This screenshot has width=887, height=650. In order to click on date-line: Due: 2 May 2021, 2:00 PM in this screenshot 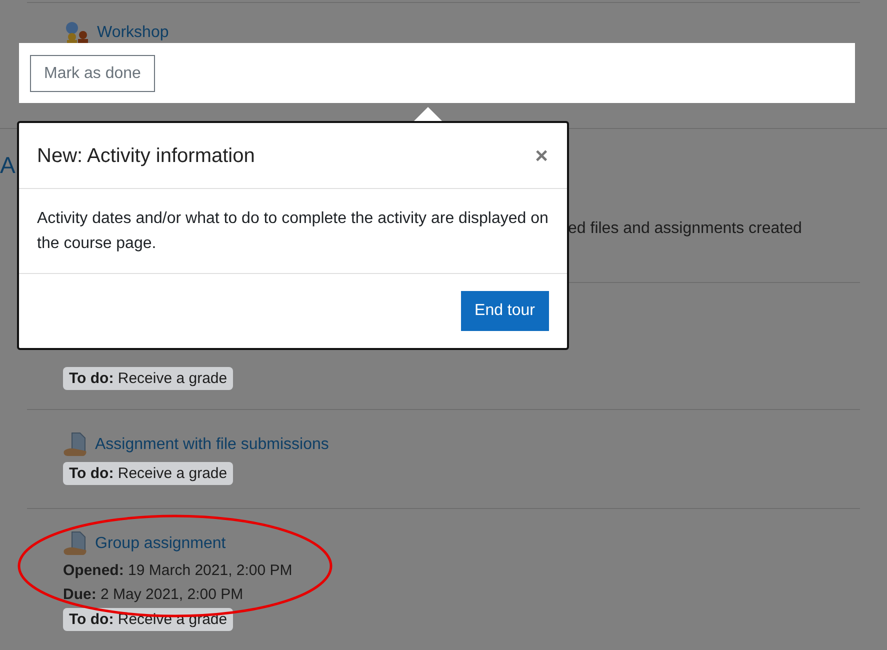, I will do `click(153, 595)`.